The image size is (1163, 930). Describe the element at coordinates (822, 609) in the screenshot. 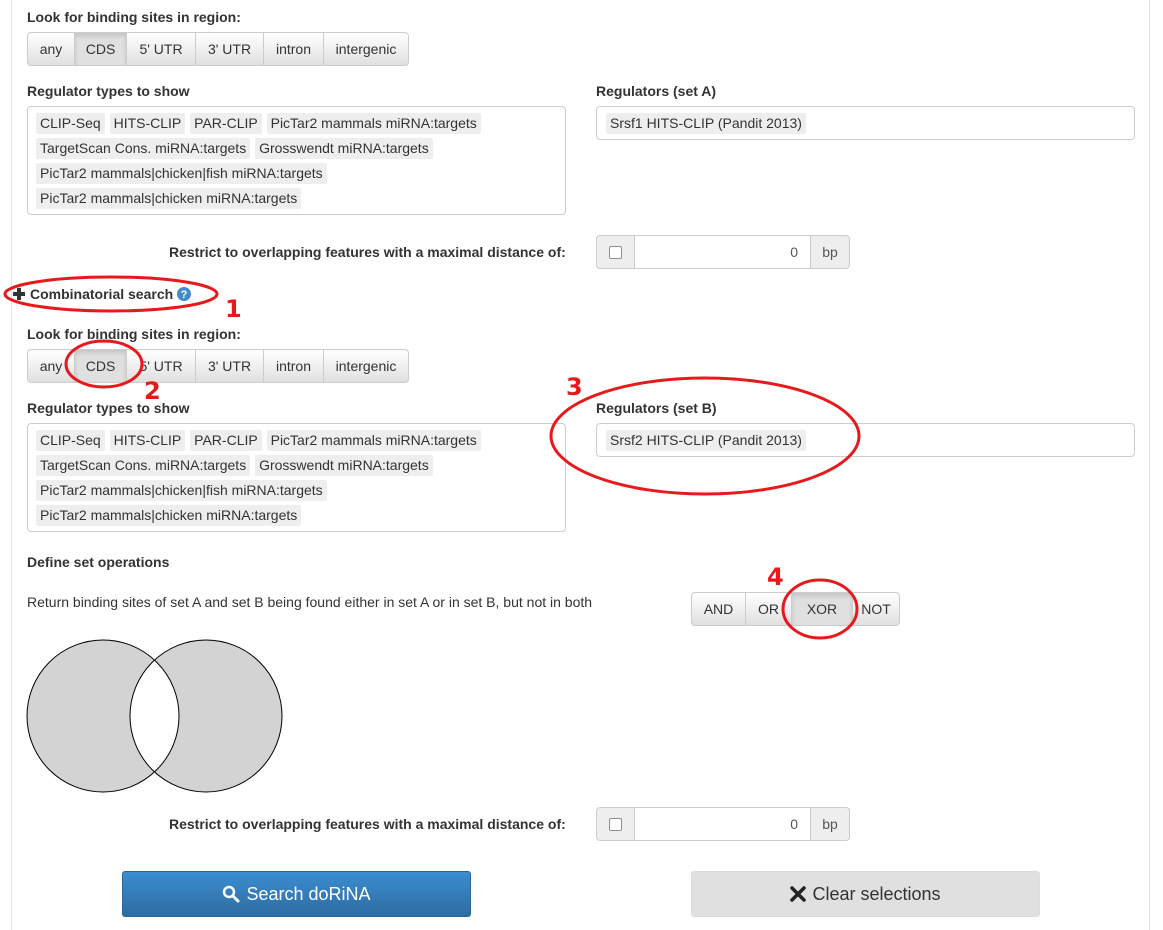

I see `op-xor-button: XOR` at that location.